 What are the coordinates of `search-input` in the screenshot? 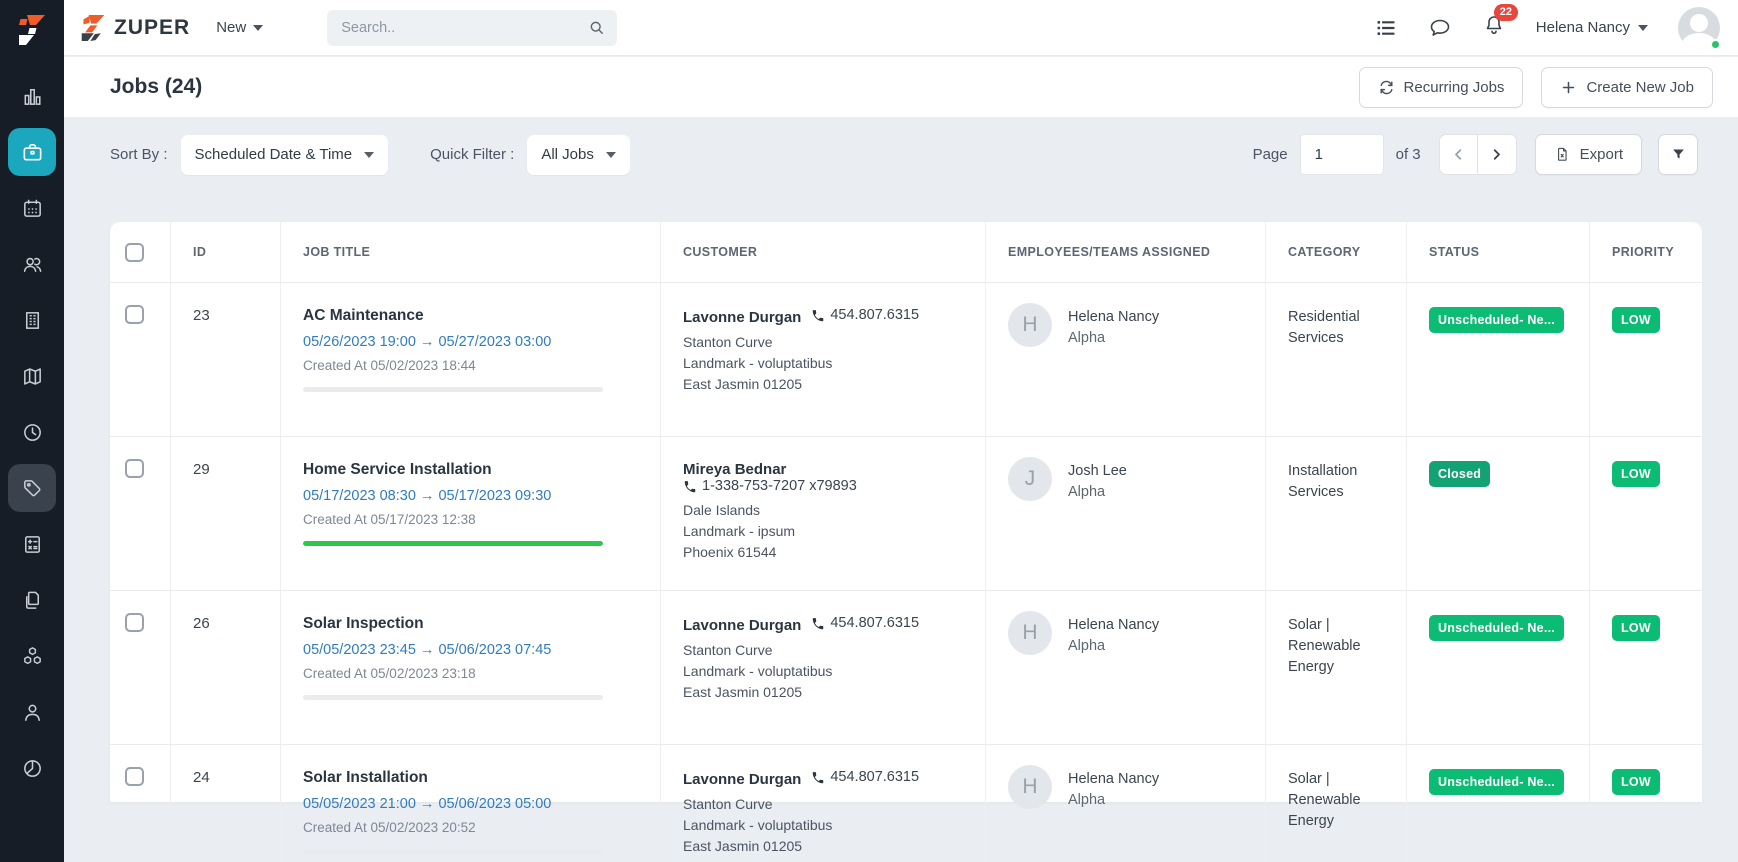 It's located at (472, 27).